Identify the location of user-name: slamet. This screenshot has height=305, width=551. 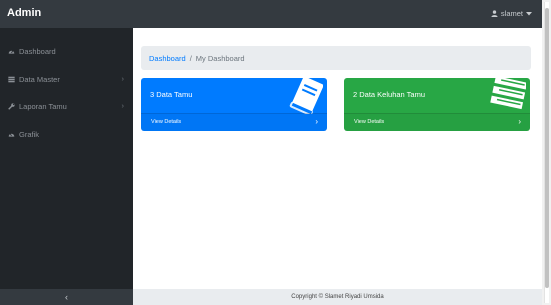
(511, 13).